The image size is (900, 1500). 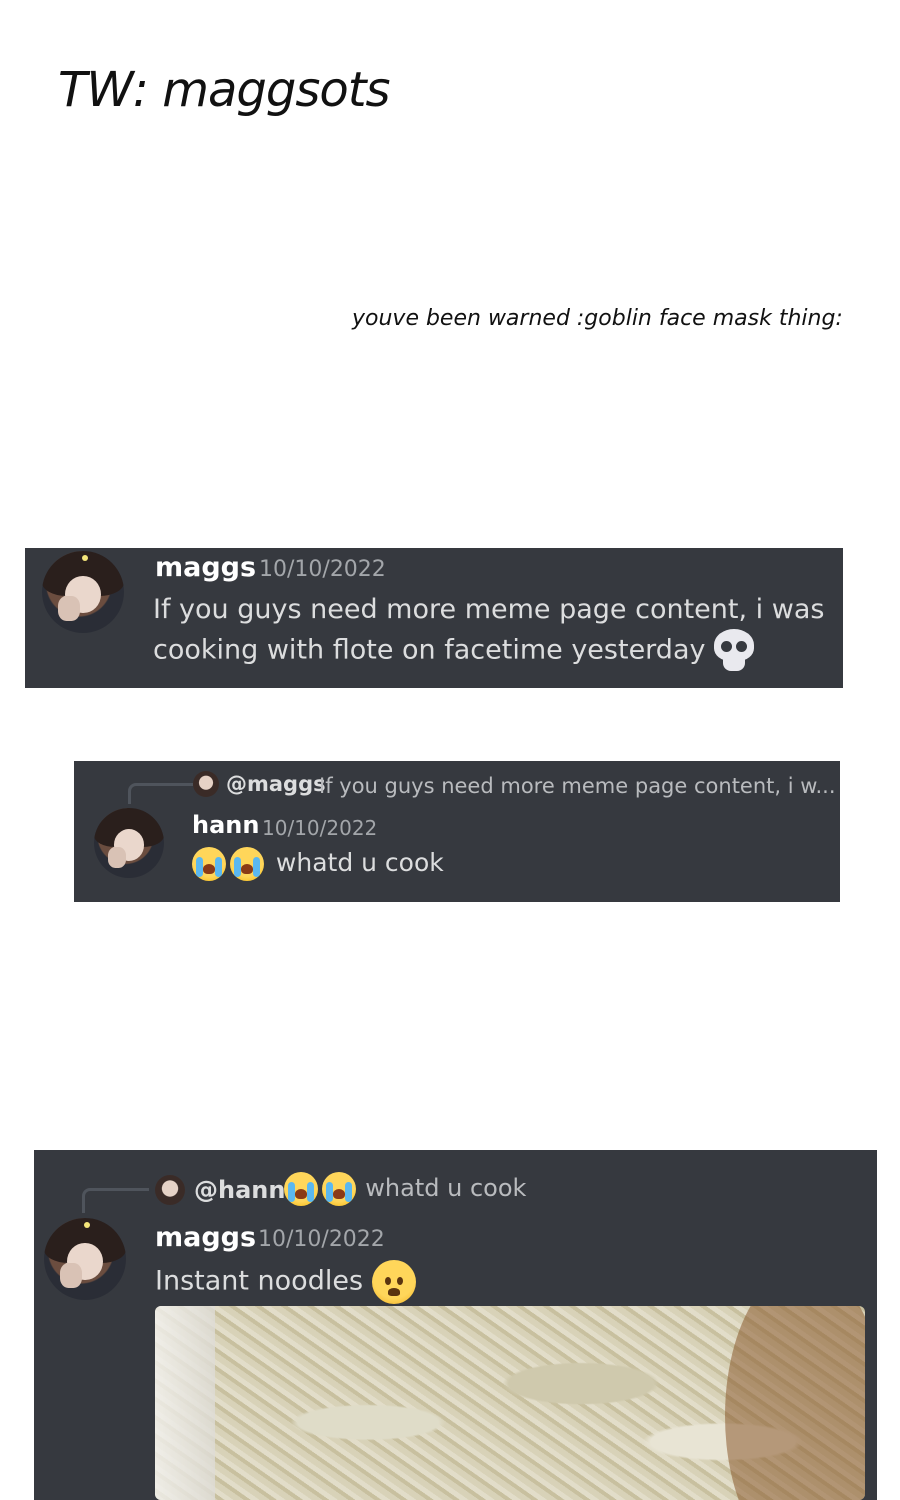 I want to click on page-title: TW: maggsots, so click(x=224, y=90).